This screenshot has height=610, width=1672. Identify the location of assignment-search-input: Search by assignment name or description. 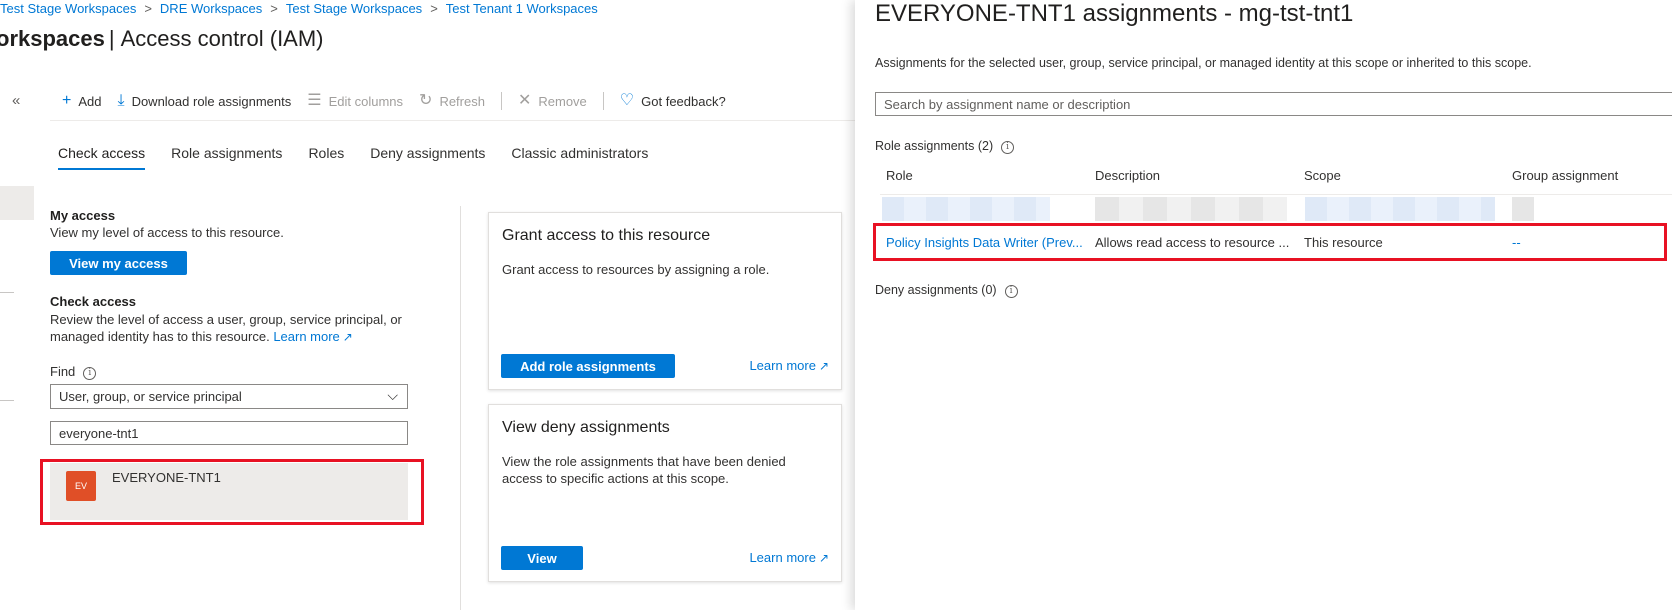
(1273, 104).